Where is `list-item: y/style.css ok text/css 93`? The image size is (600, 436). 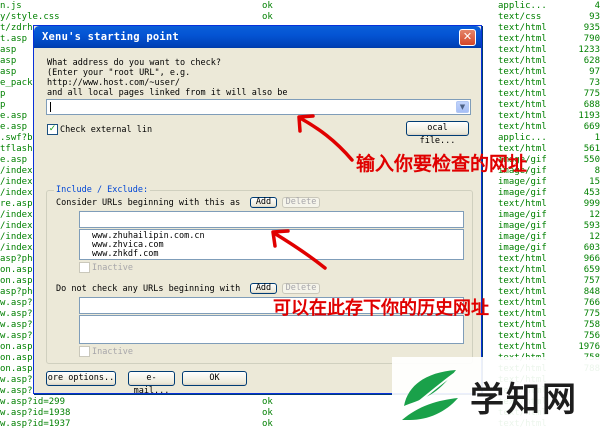 list-item: y/style.css ok text/css 93 is located at coordinates (300, 17).